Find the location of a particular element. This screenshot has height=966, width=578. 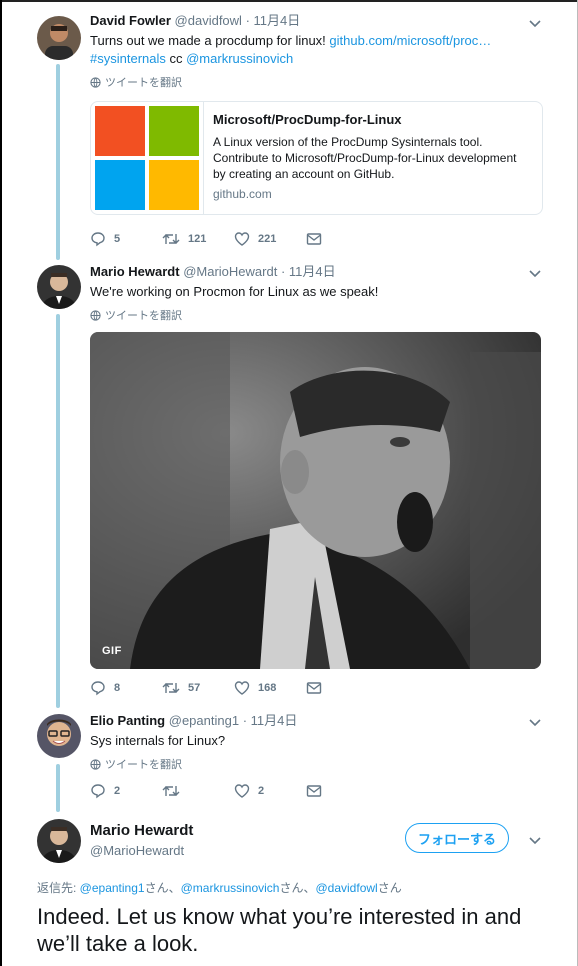

author-handle: @davidfowl is located at coordinates (208, 20).